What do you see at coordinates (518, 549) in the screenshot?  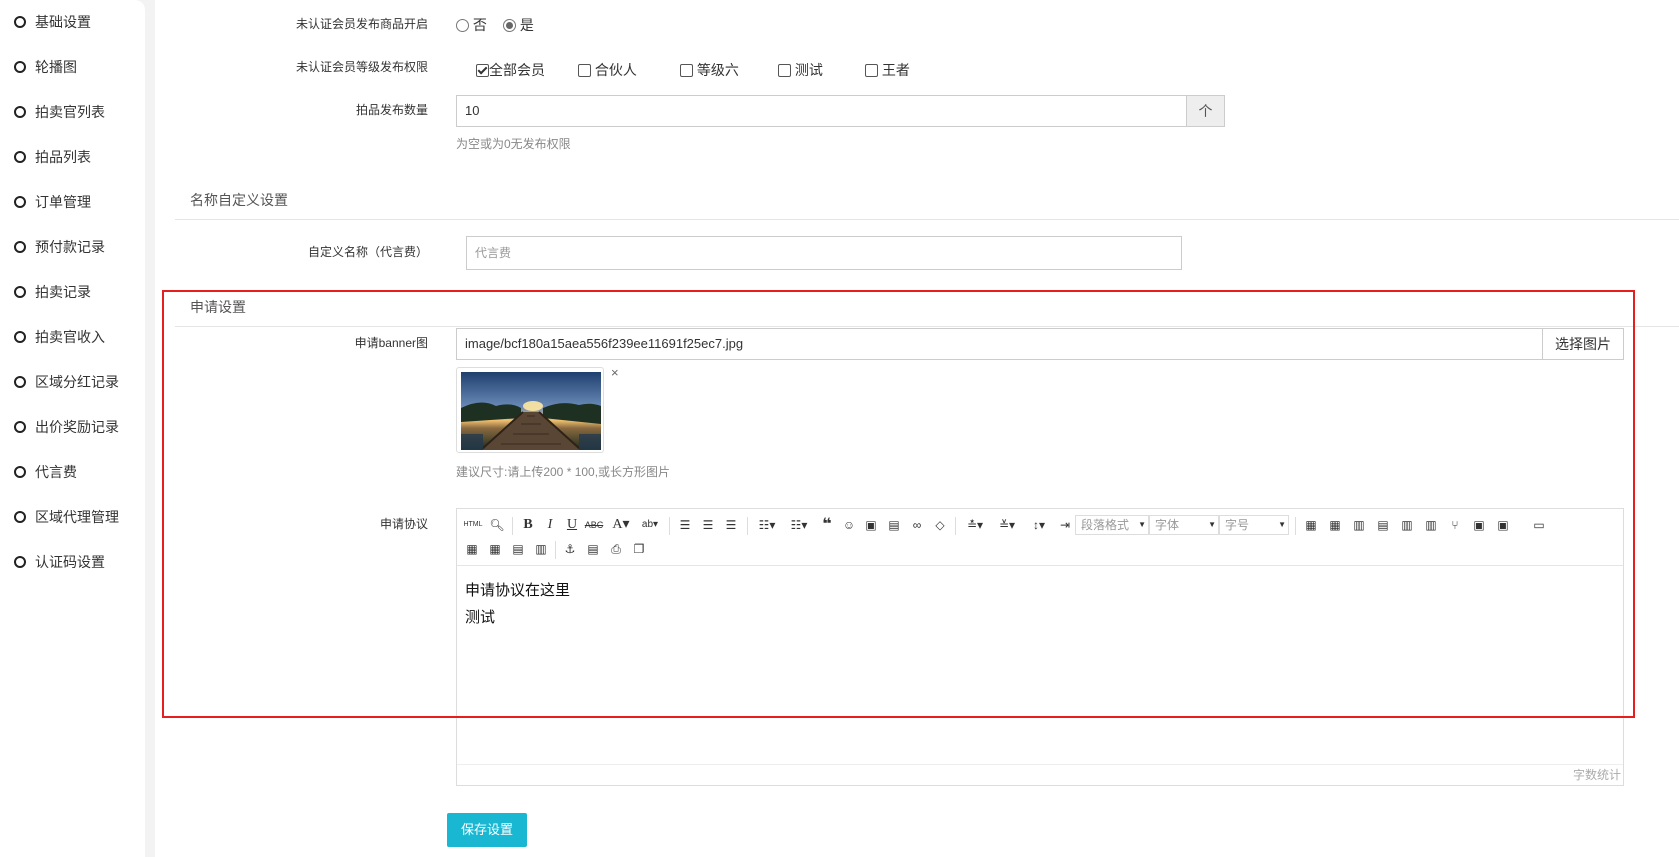 I see `delete-row-icon: ▤` at bounding box center [518, 549].